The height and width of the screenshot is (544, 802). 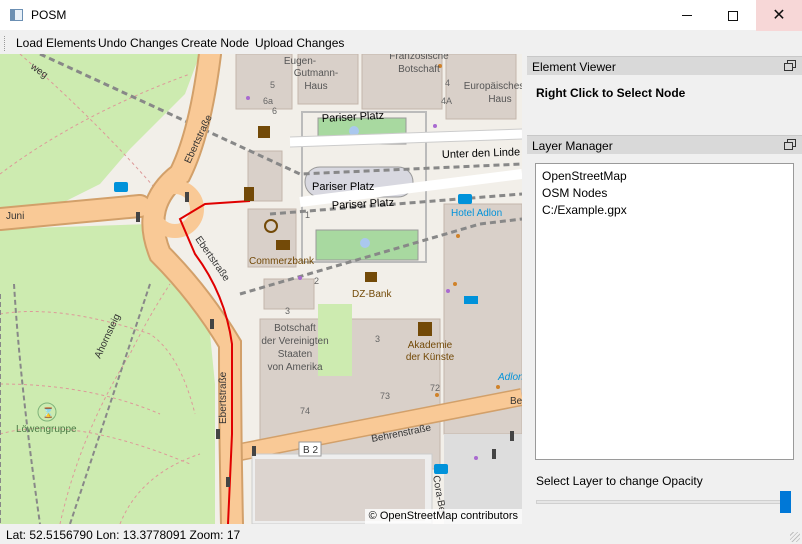 I want to click on layer-manager-titlebar: Layer Manager, so click(x=664, y=144).